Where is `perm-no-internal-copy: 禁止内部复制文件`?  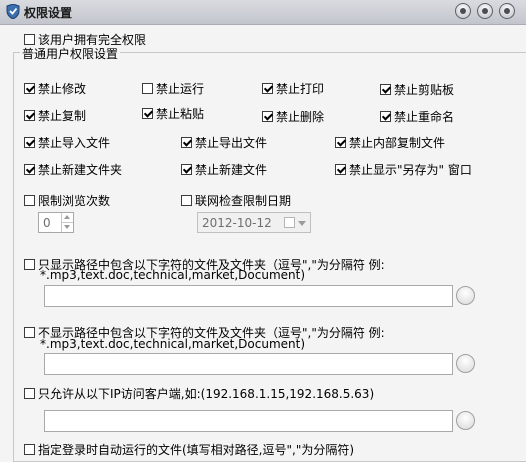 perm-no-internal-copy: 禁止内部复制文件 is located at coordinates (390, 142).